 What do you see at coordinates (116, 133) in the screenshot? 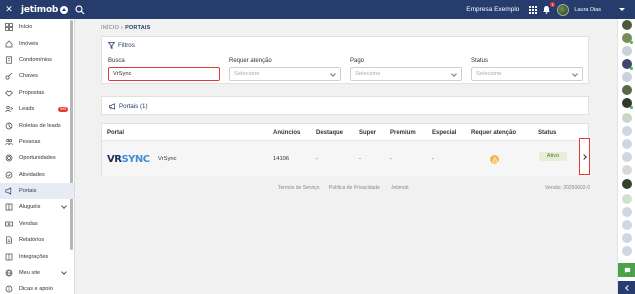
I see `col-header-portal: Portal` at bounding box center [116, 133].